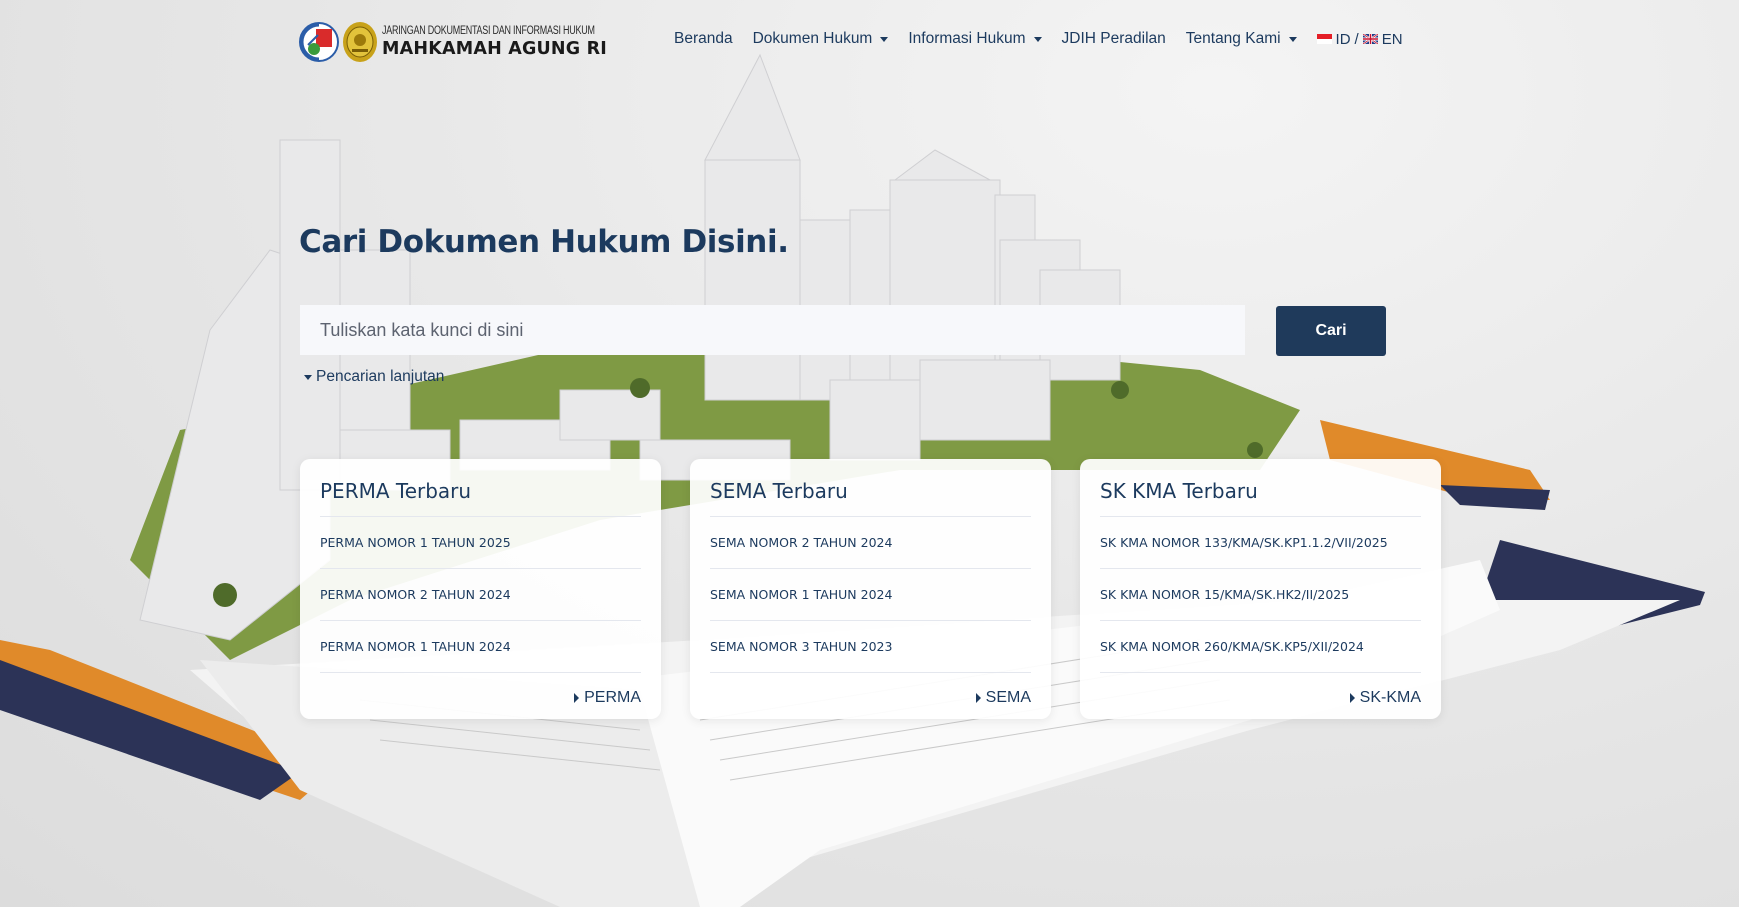  What do you see at coordinates (488, 31) in the screenshot?
I see `logo-line-1: JARINGAN DOKUMENTASI DAN INFORMASI HUKUM` at bounding box center [488, 31].